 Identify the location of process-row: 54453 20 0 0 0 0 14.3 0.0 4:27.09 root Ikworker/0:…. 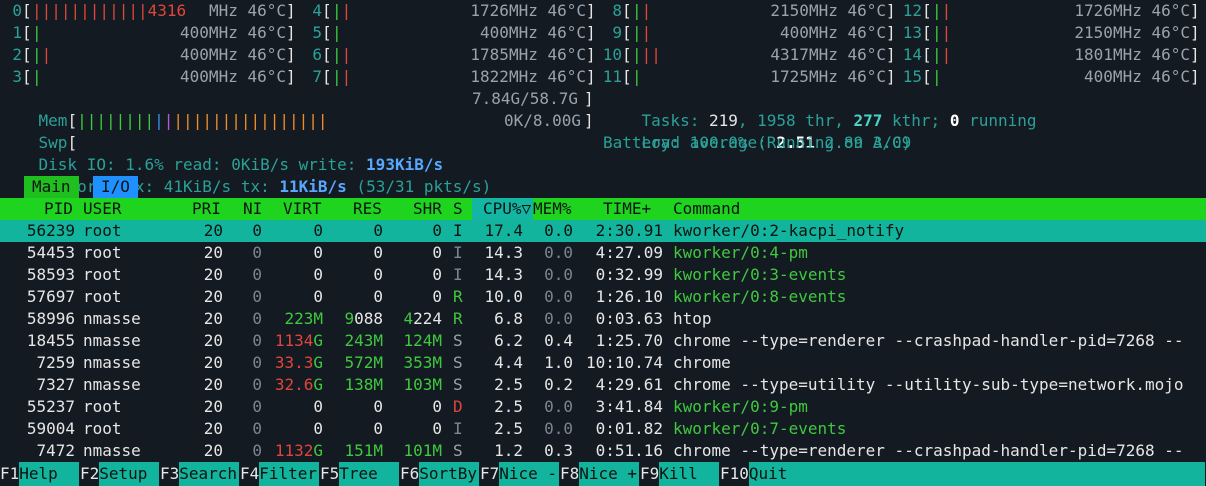
(603, 253).